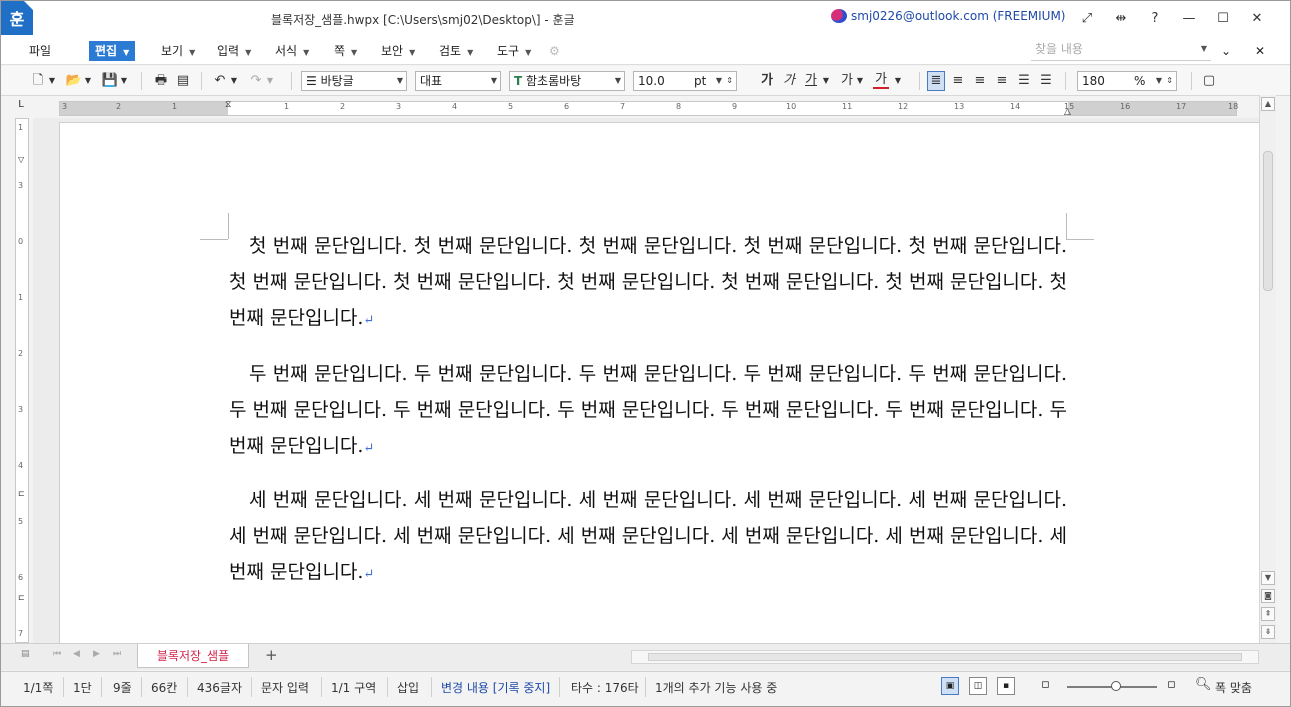  I want to click on font-select: T 함초롬바탕 ▼, so click(567, 81).